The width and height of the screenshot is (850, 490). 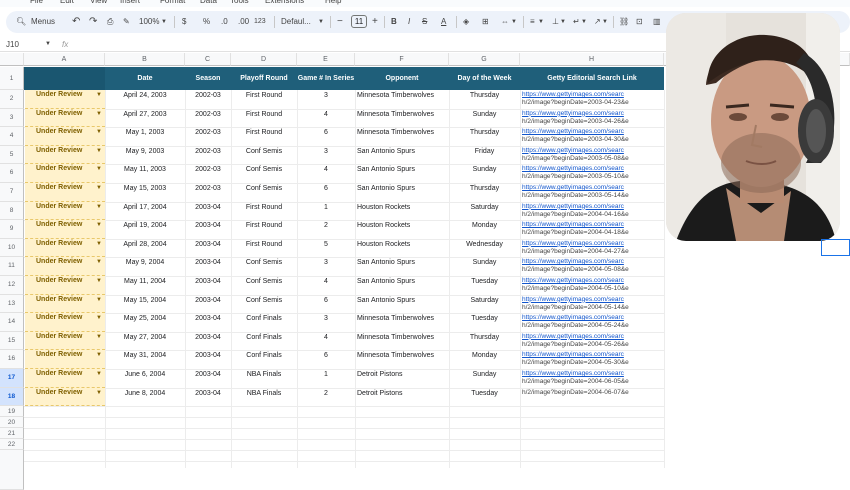 What do you see at coordinates (592, 59) in the screenshot?
I see `column-header-h: H` at bounding box center [592, 59].